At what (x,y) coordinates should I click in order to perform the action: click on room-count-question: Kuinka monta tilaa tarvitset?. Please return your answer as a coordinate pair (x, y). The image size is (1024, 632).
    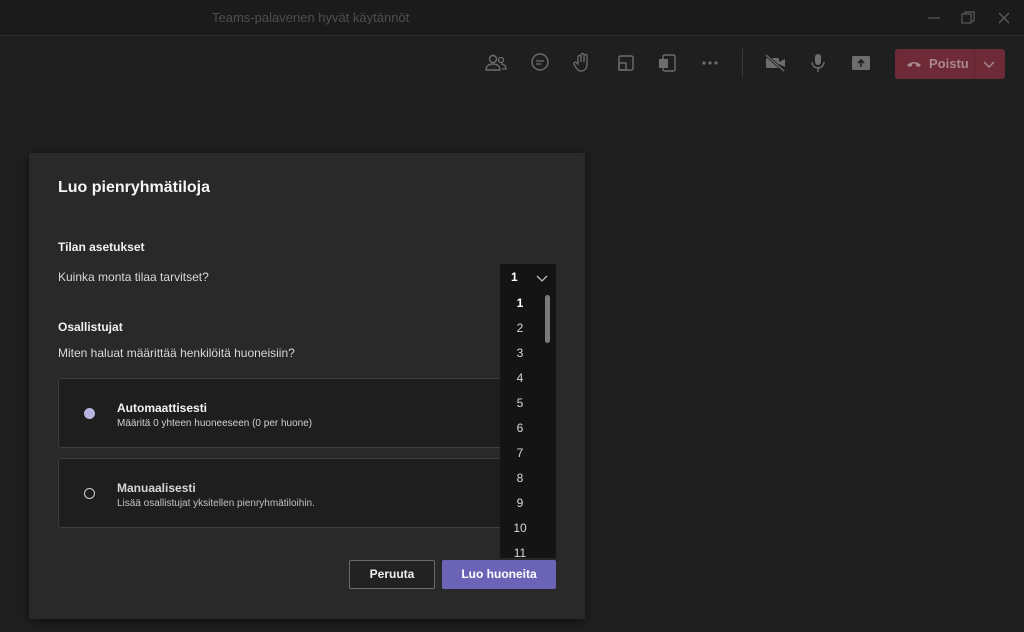
    Looking at the image, I should click on (133, 277).